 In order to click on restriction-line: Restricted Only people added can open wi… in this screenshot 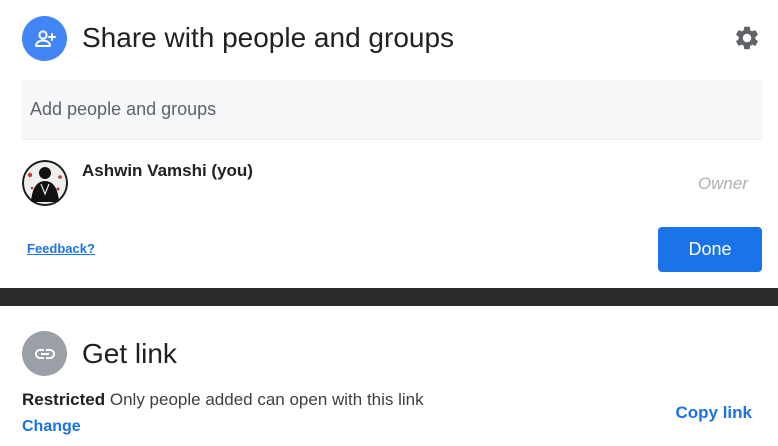, I will do `click(223, 400)`.